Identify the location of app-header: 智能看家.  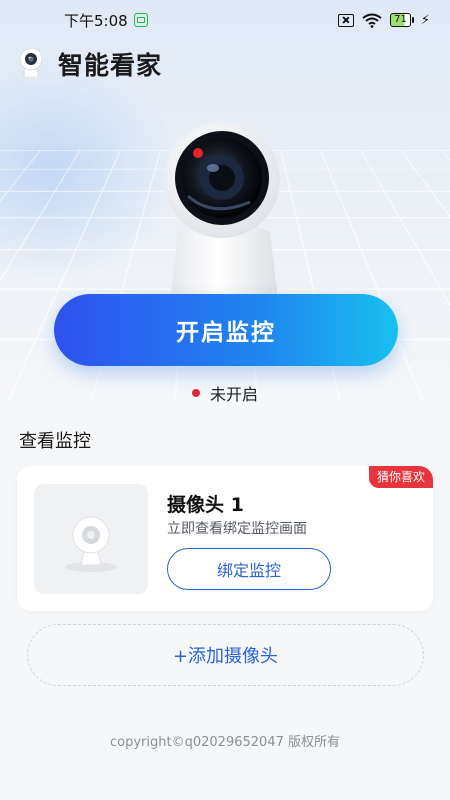
(89, 64).